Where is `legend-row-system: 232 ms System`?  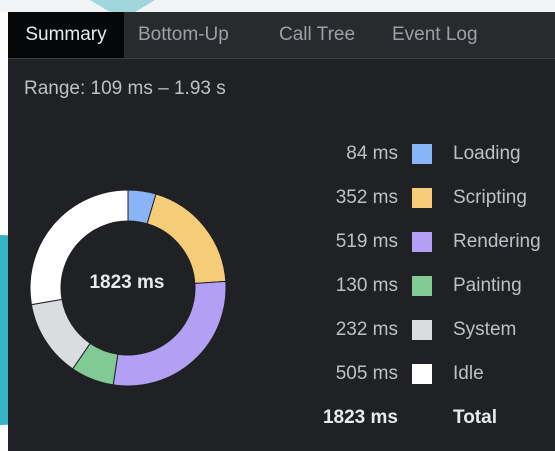
legend-row-system: 232 ms System is located at coordinates (281, 330).